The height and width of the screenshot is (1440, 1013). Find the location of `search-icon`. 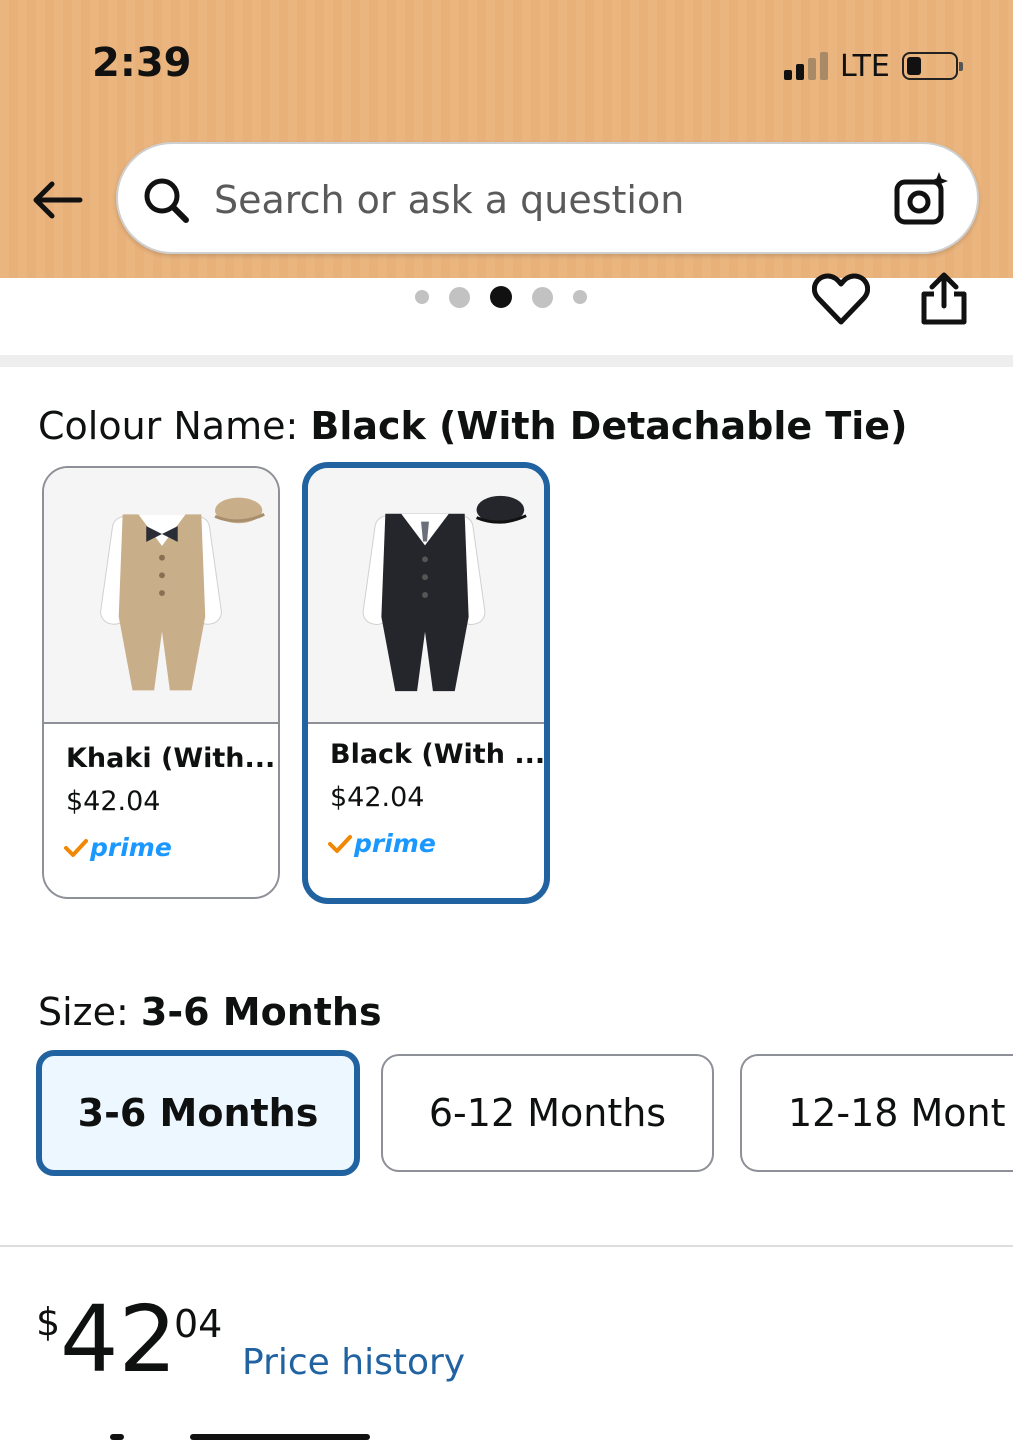

search-icon is located at coordinates (166, 200).